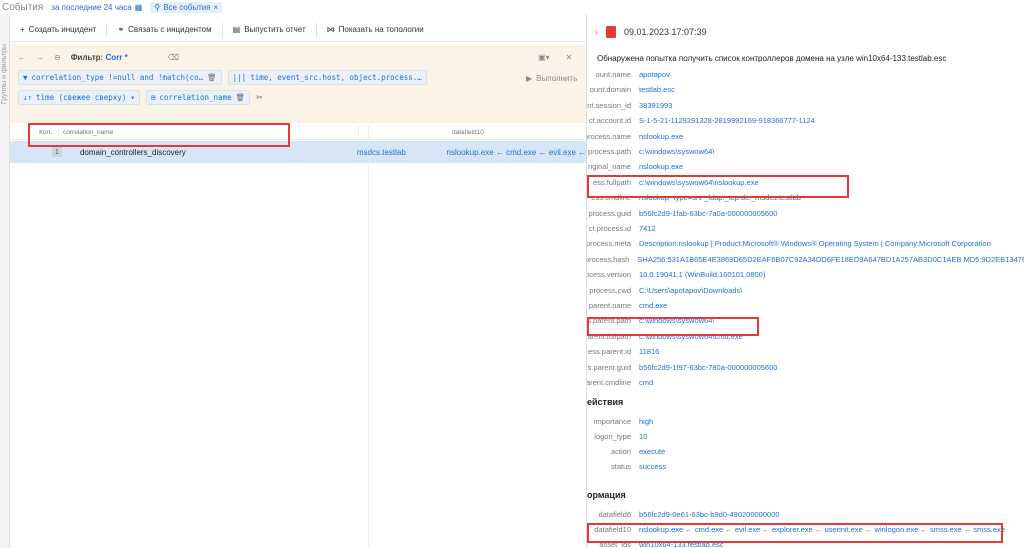 This screenshot has width=1024, height=548. What do you see at coordinates (22, 57) in the screenshot?
I see `back-arrow-icon: ←` at bounding box center [22, 57].